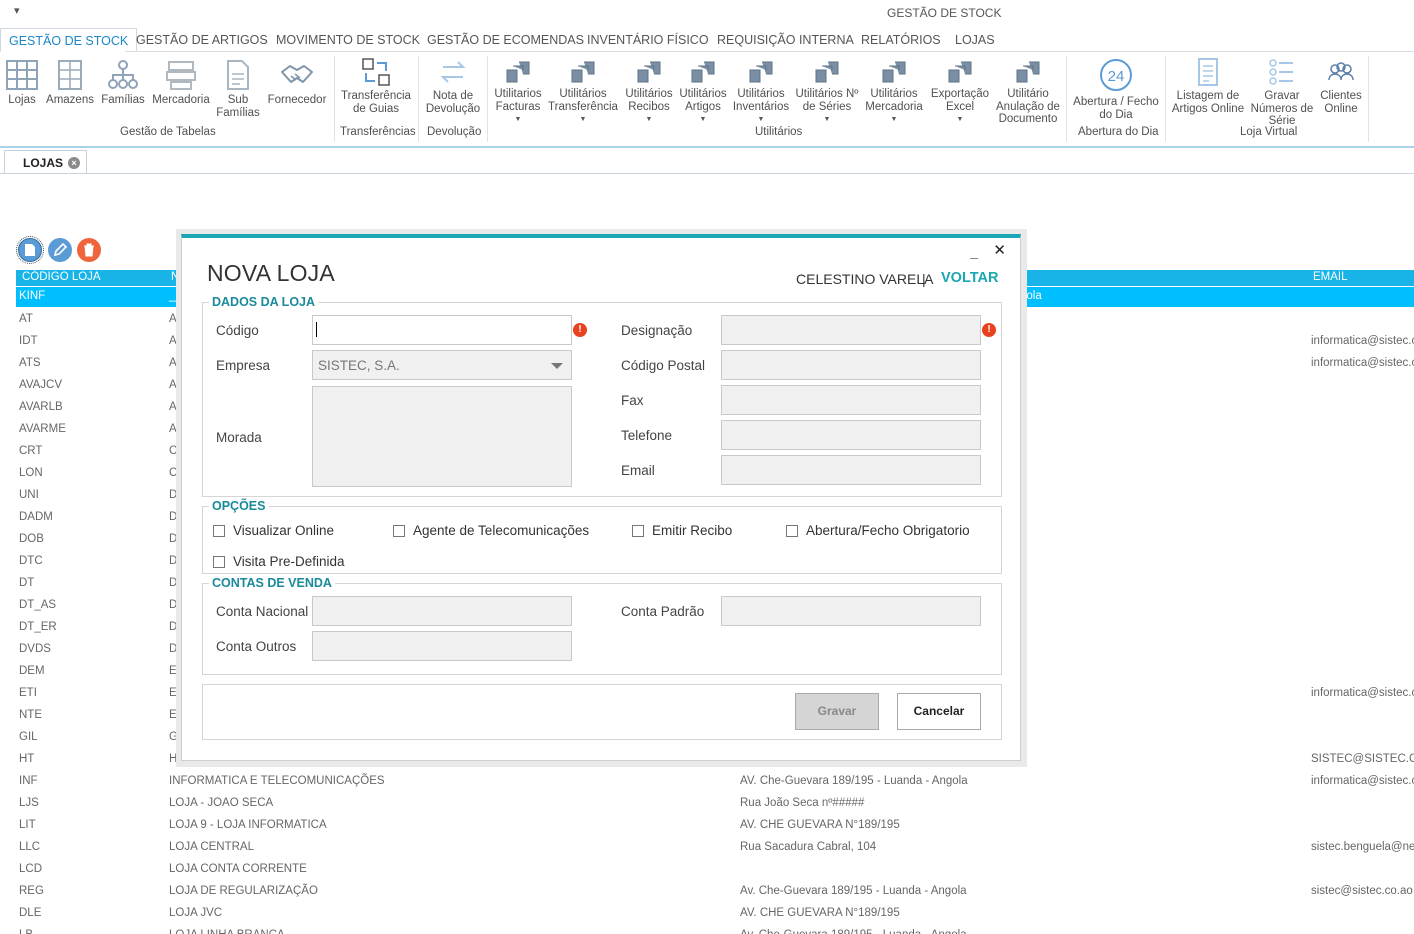  Describe the element at coordinates (29, 495) in the screenshot. I see `cell-code: UNI` at that location.